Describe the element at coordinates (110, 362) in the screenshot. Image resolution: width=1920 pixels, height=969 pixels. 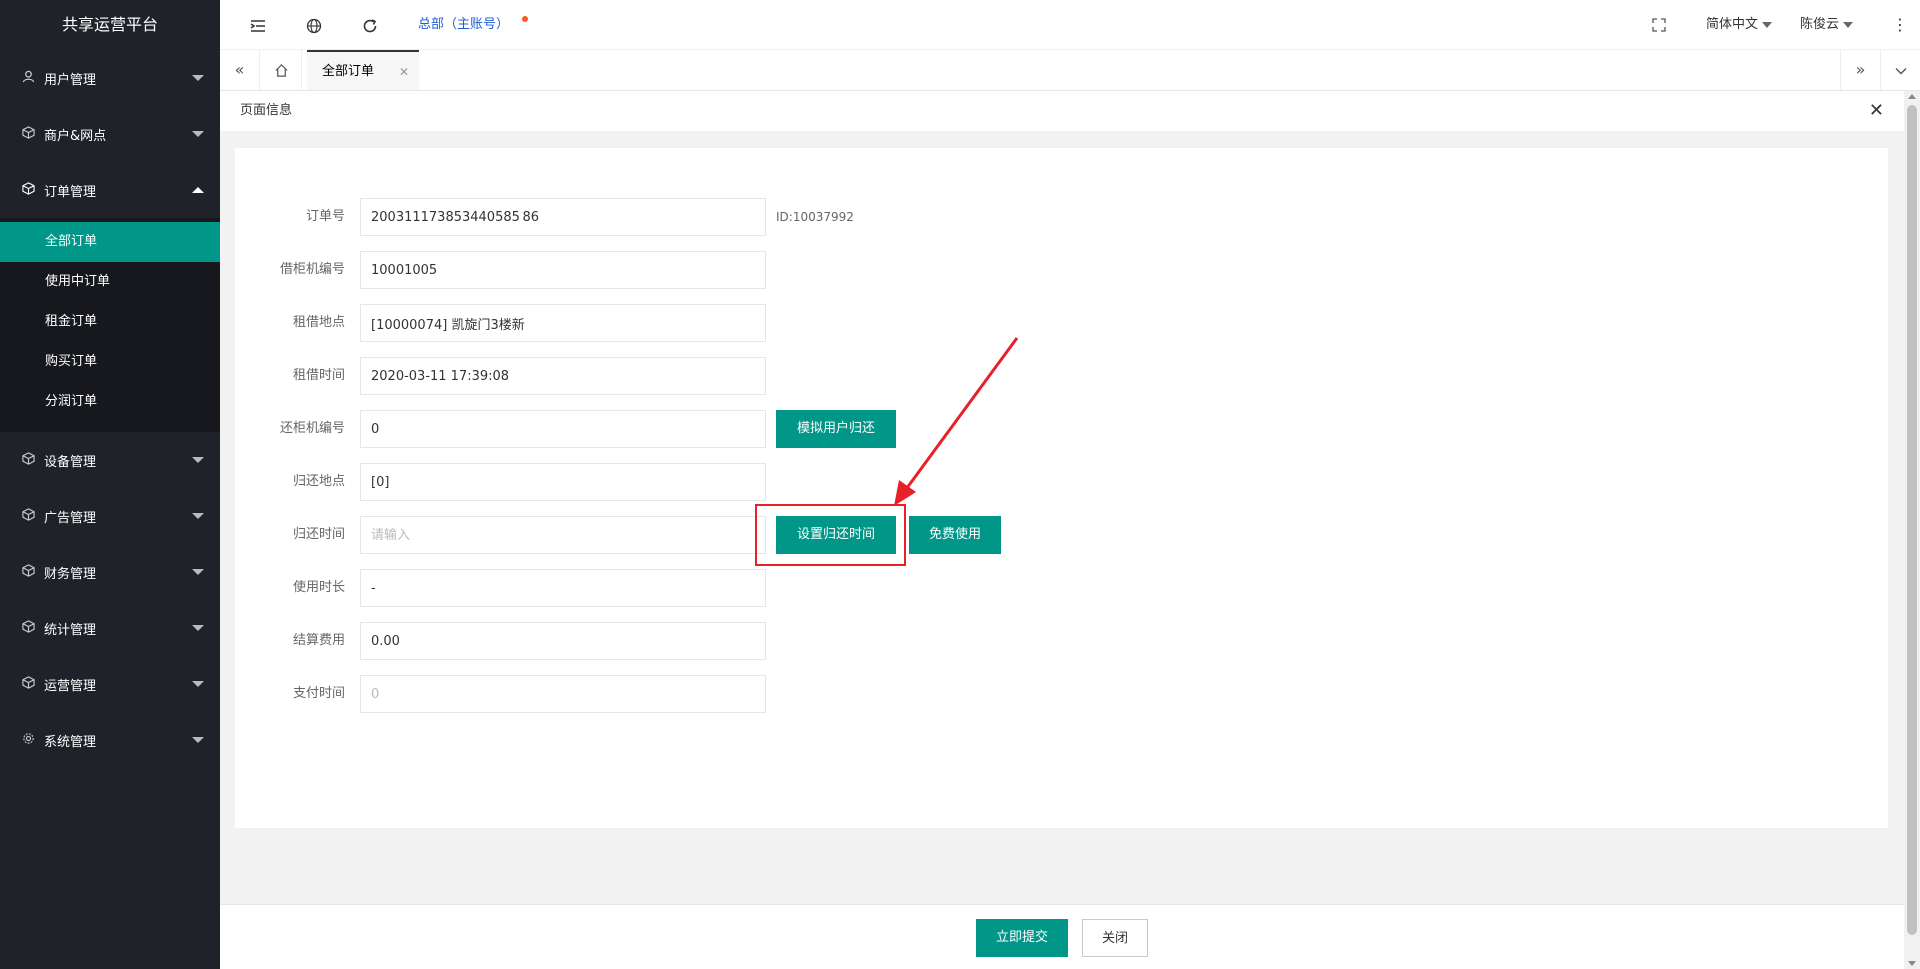
I see `sidebar-item-purchase-orders: 购买订单` at that location.